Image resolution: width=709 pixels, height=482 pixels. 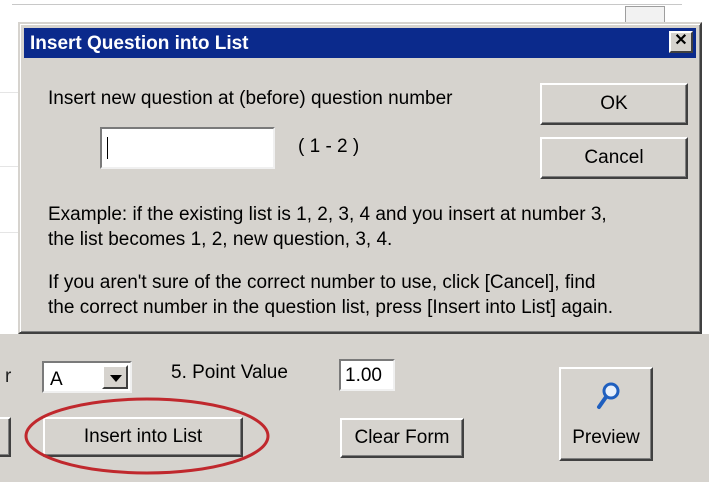 I want to click on close-button: ✕, so click(x=681, y=42).